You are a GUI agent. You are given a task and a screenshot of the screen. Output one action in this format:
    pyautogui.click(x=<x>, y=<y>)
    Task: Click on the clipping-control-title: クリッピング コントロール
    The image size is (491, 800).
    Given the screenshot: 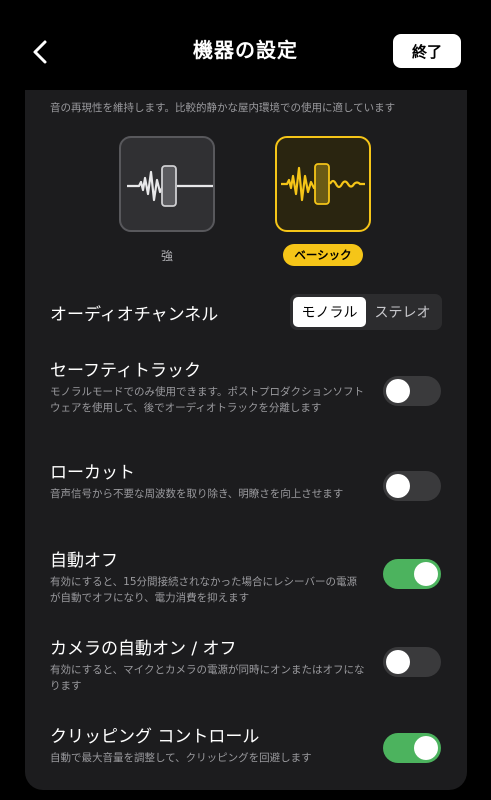 What is the action you would take?
    pyautogui.click(x=155, y=737)
    